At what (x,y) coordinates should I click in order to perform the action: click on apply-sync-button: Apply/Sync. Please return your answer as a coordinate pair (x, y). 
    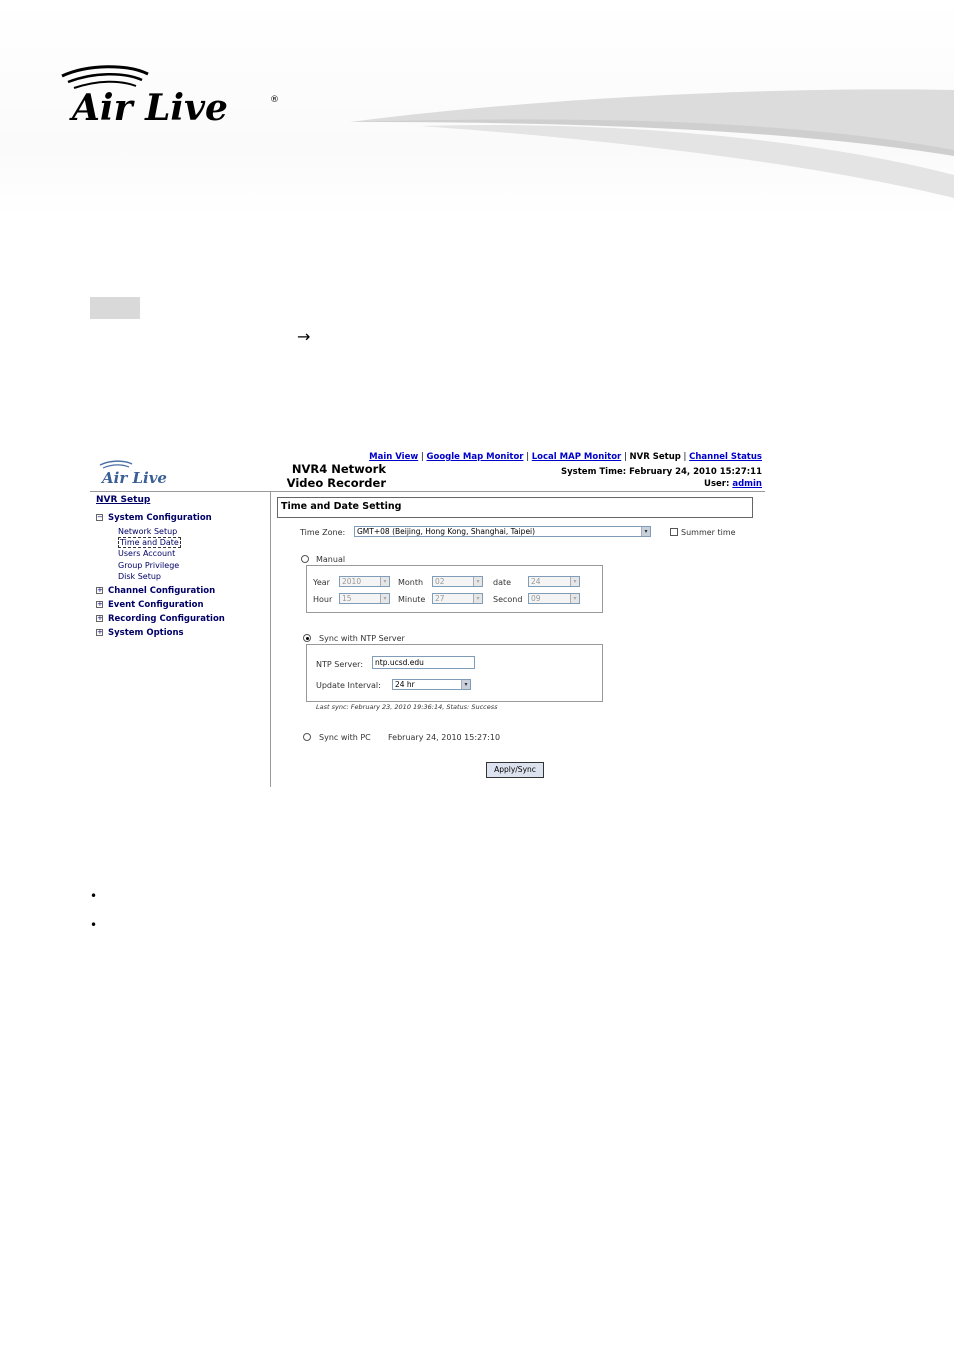
    Looking at the image, I should click on (515, 770).